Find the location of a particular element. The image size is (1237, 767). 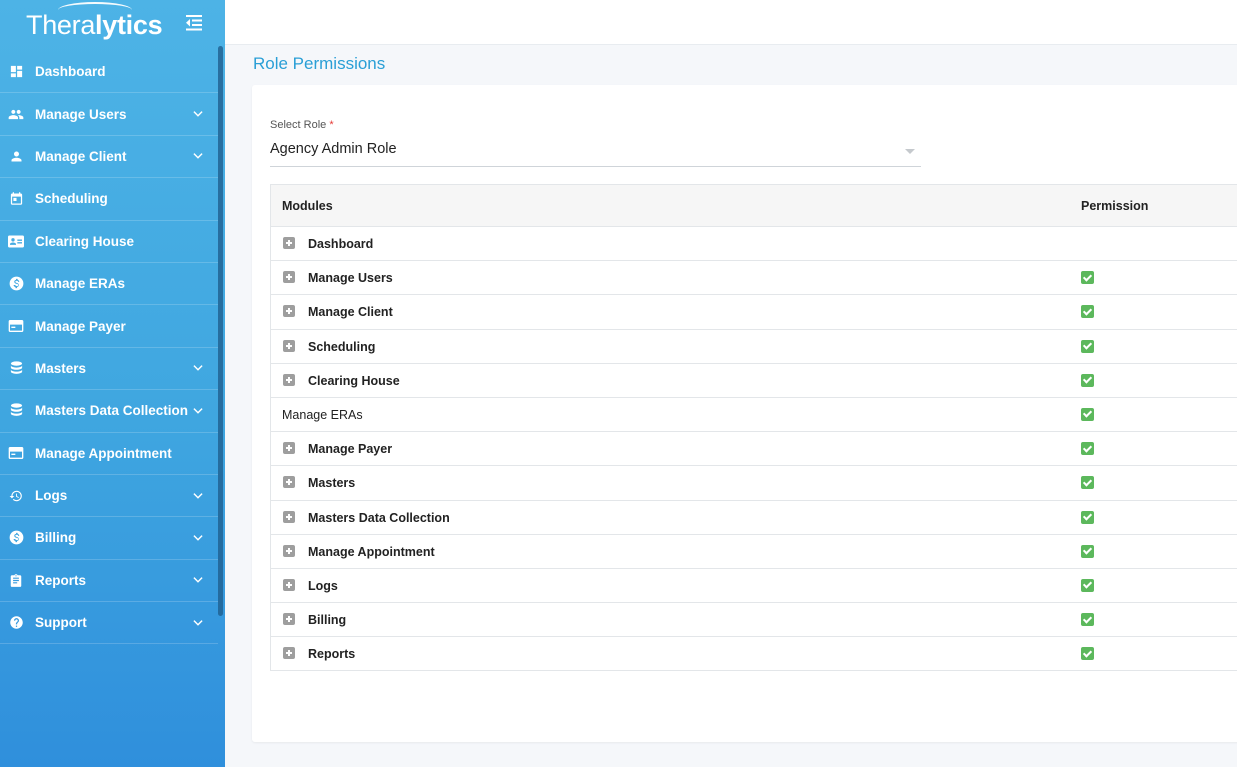

module-name: Manage Appointment is located at coordinates (371, 551).